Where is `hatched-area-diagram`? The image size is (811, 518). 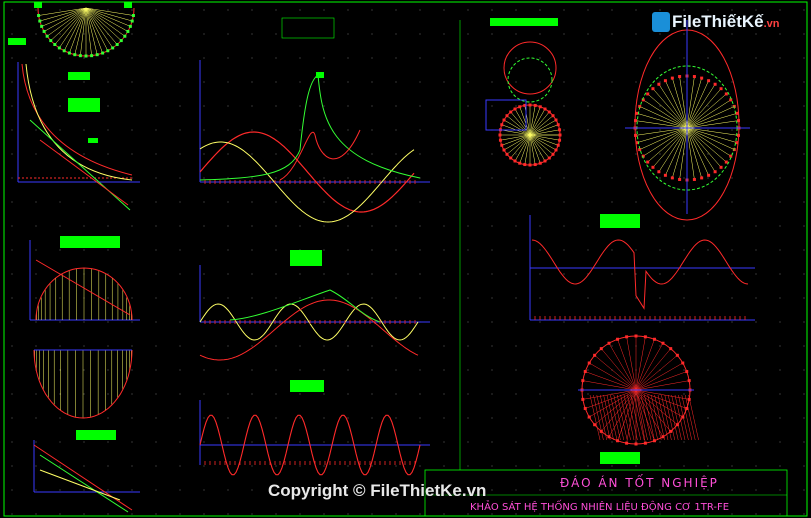
hatched-area-diagram is located at coordinates (84, 278).